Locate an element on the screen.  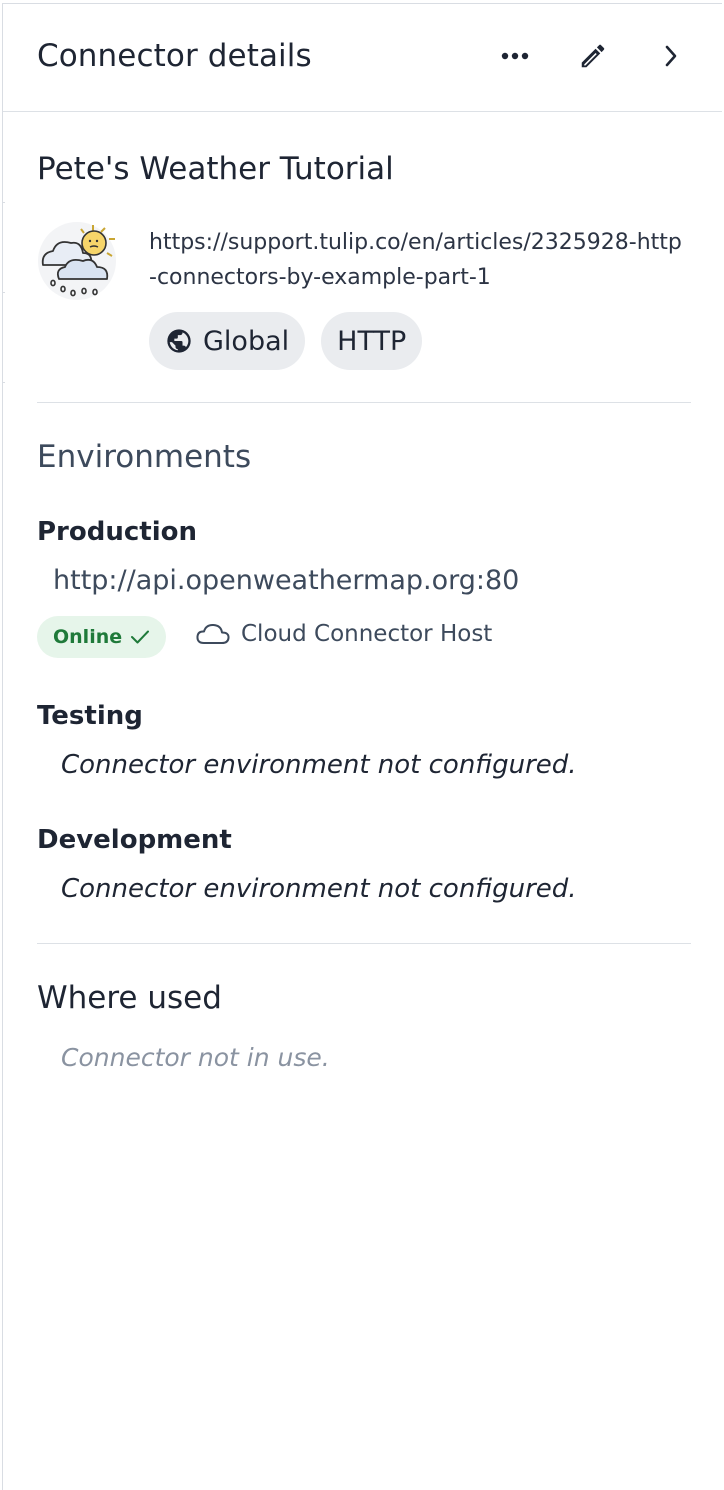
type-chip-label: HTTP is located at coordinates (372, 341).